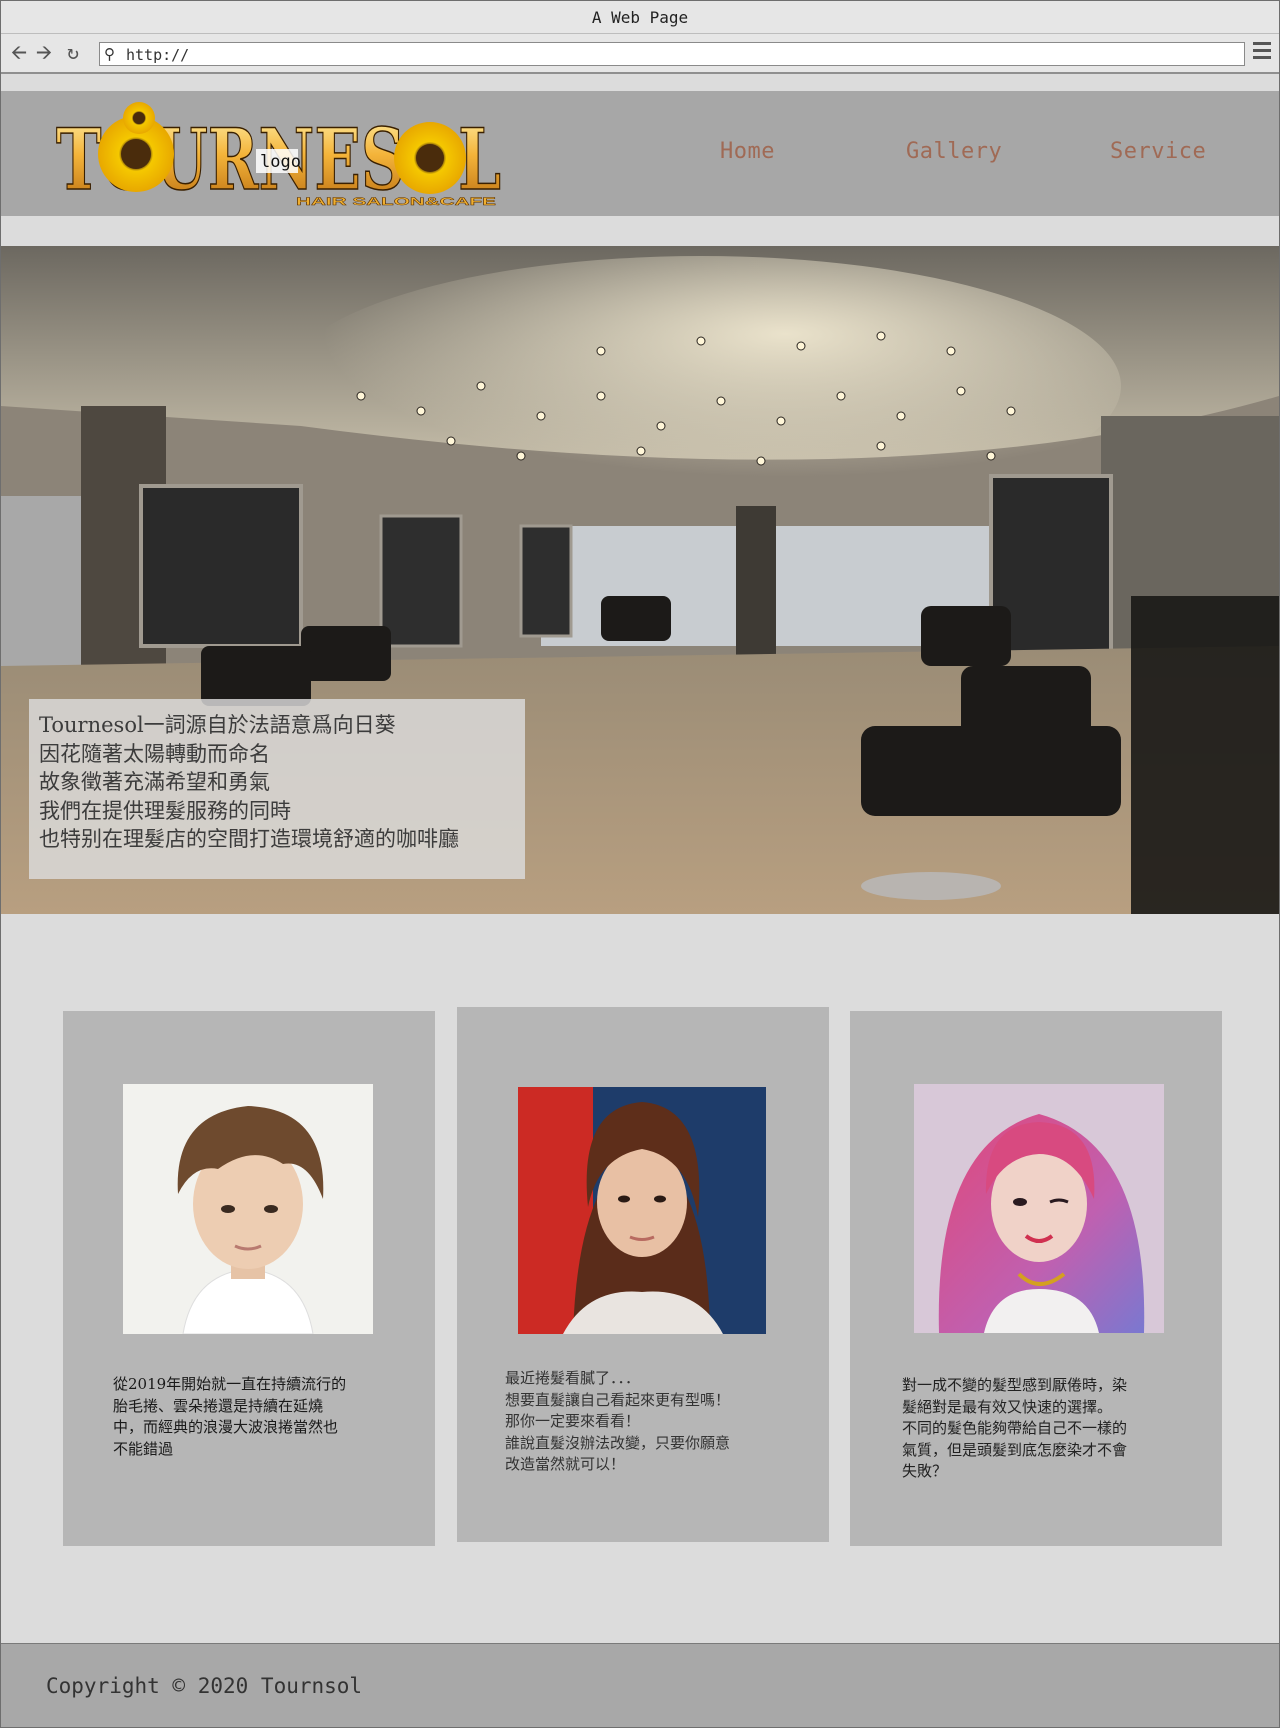 The image size is (1280, 1728). I want to click on hero-caption-line: 我們在提供理髮服務的同時, so click(165, 810).